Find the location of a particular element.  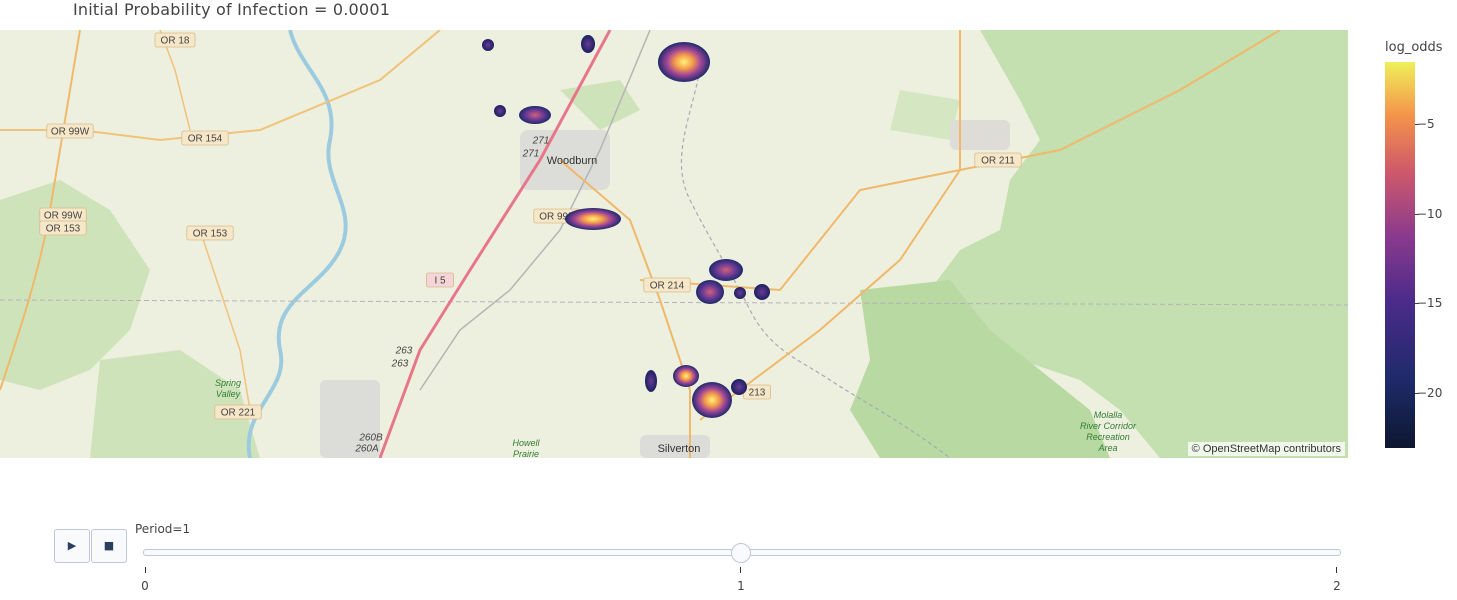

colorbar-tick: −10 is located at coordinates (1428, 214).